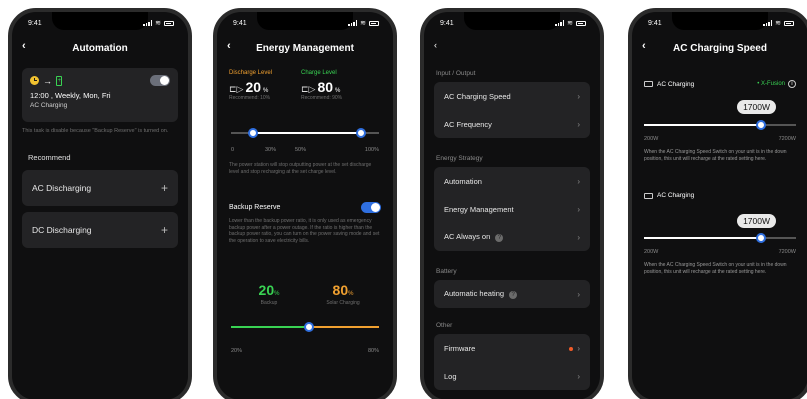 Image resolution: width=807 pixels, height=399 pixels. I want to click on backup-toggle, so click(371, 207).